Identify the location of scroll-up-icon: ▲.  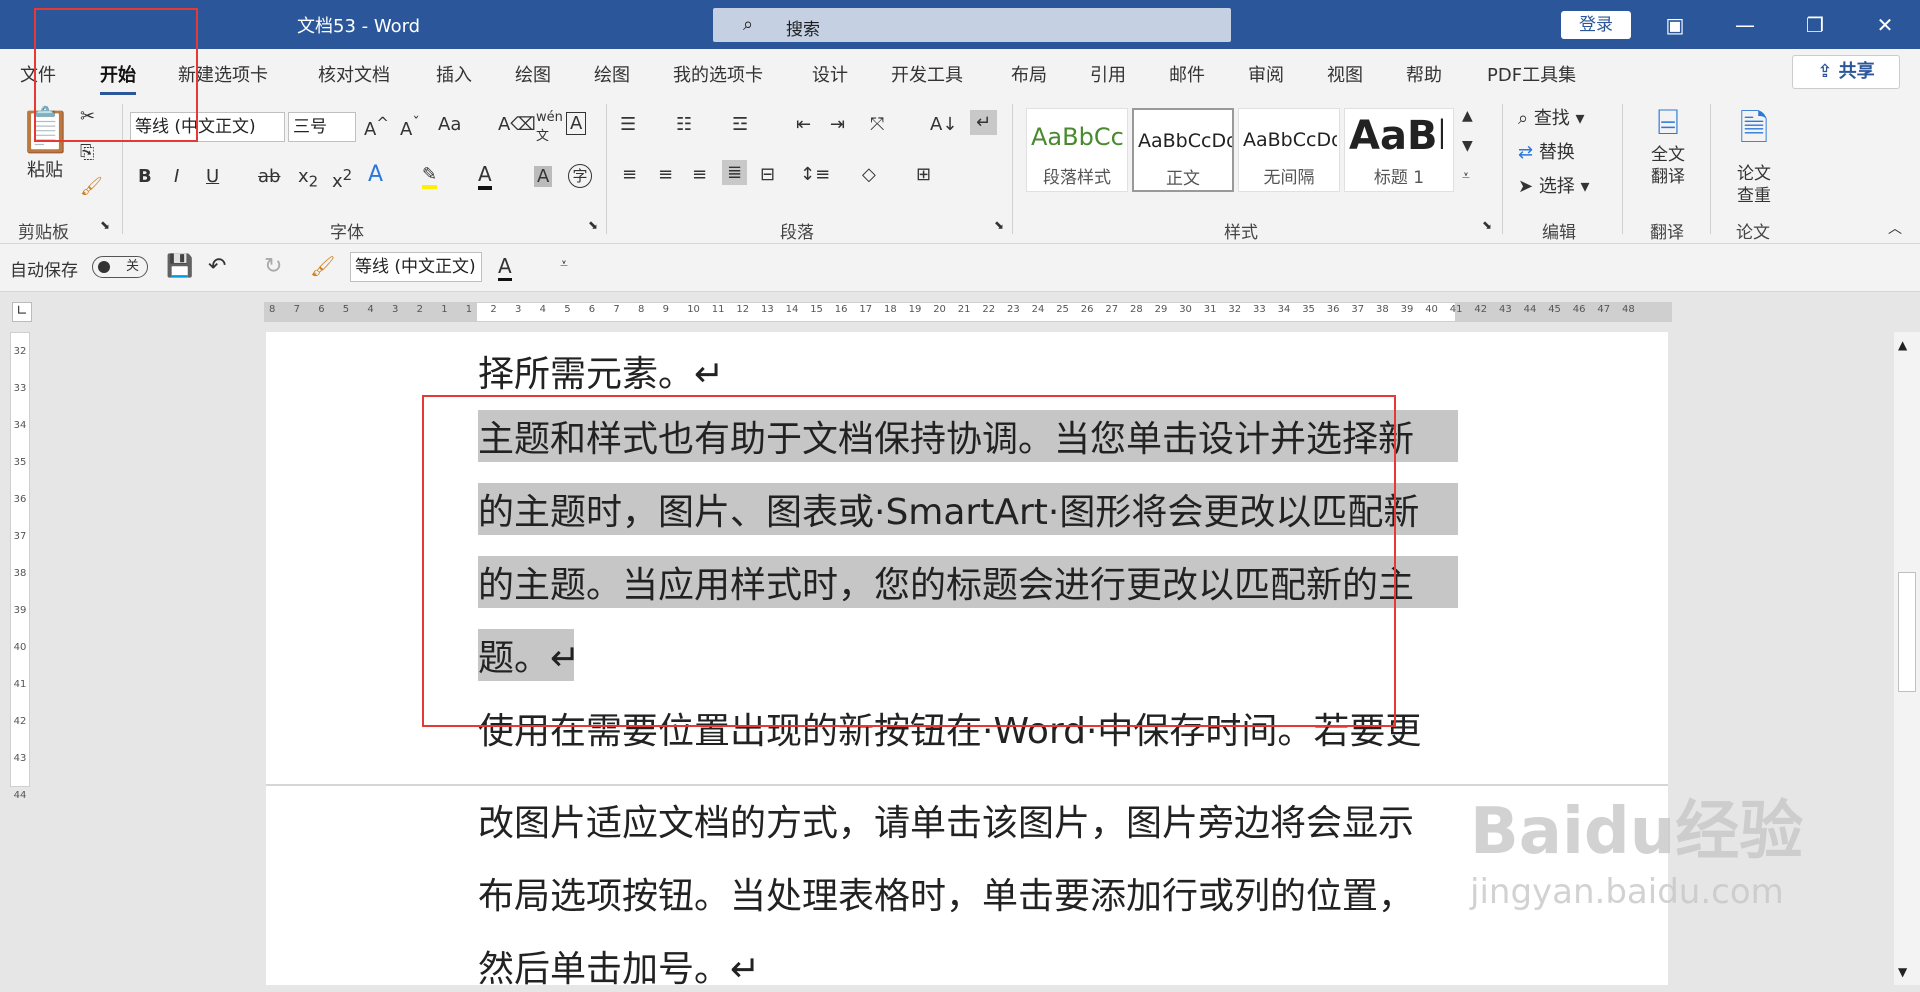
(1902, 345).